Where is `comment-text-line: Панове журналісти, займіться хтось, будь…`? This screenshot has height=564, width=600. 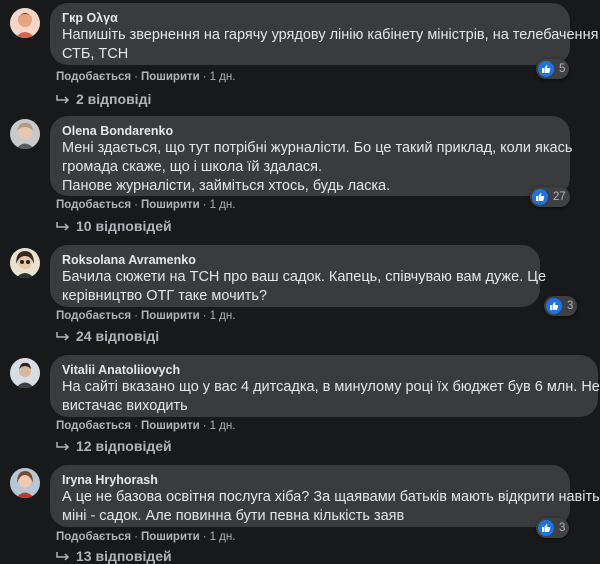
comment-text-line: Панове журналісти, займіться хтось, будь… is located at coordinates (226, 186).